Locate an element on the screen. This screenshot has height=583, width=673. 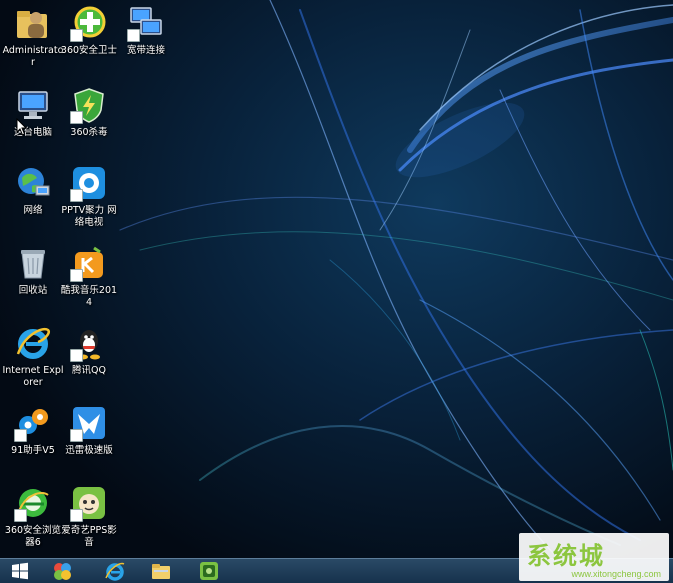
desktop-icon-iqiyi-pps: 爱奇艺PPS影音 is located at coordinates (89, 516).